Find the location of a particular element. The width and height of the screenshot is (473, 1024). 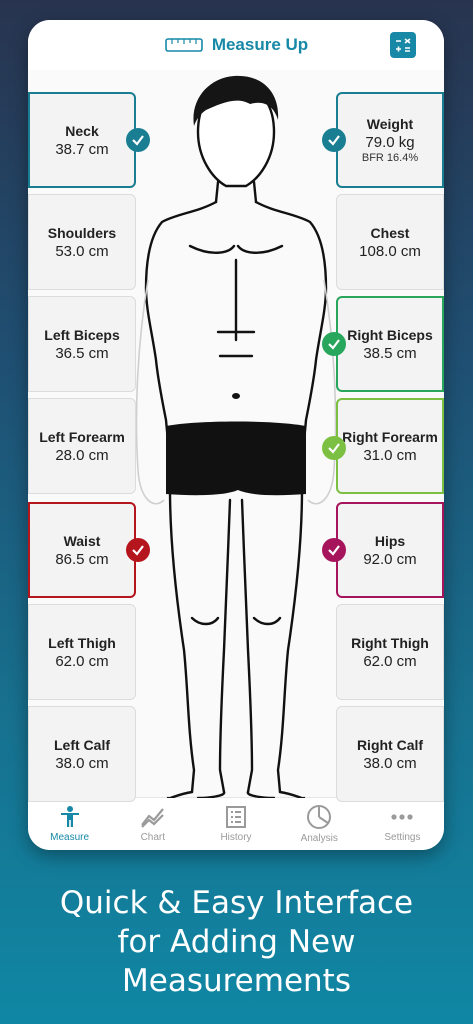

left-thigh-card: Left Thigh 62.0 cm is located at coordinates (82, 652).